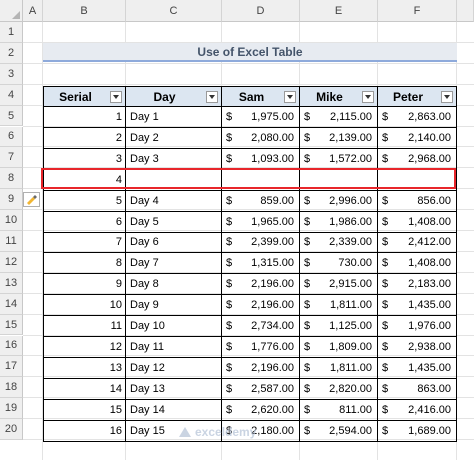  What do you see at coordinates (84, 138) in the screenshot?
I see `serial-cell: 2` at bounding box center [84, 138].